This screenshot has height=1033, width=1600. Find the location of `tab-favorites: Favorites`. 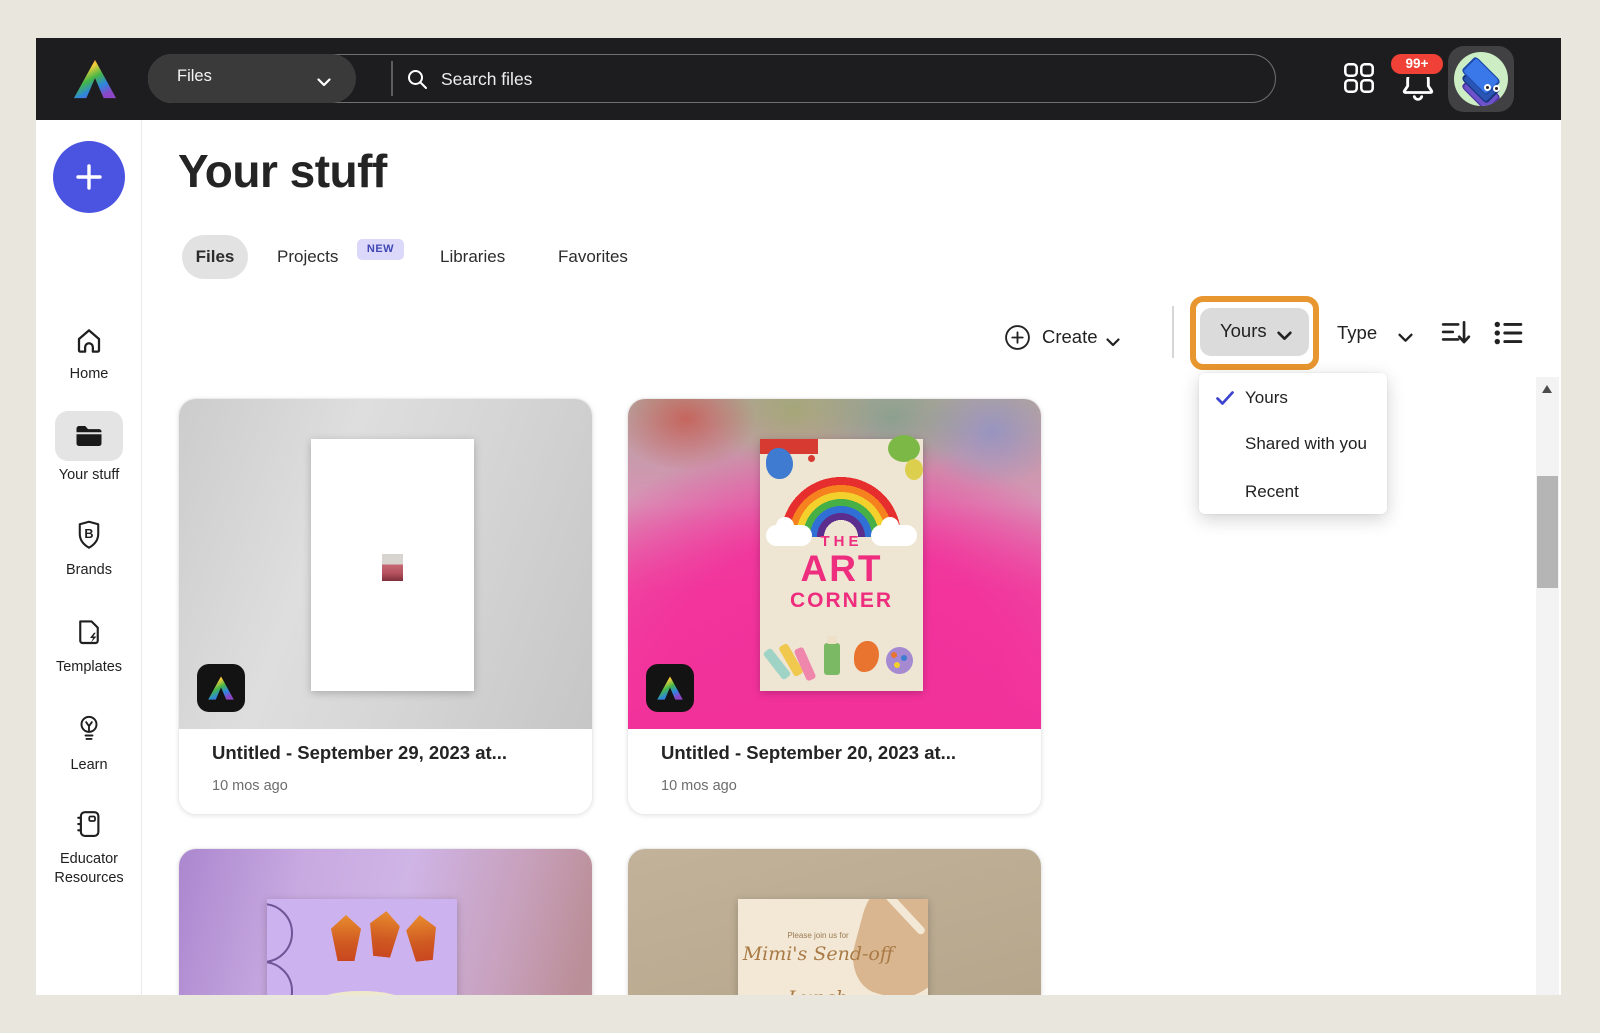

tab-favorites: Favorites is located at coordinates (593, 257).